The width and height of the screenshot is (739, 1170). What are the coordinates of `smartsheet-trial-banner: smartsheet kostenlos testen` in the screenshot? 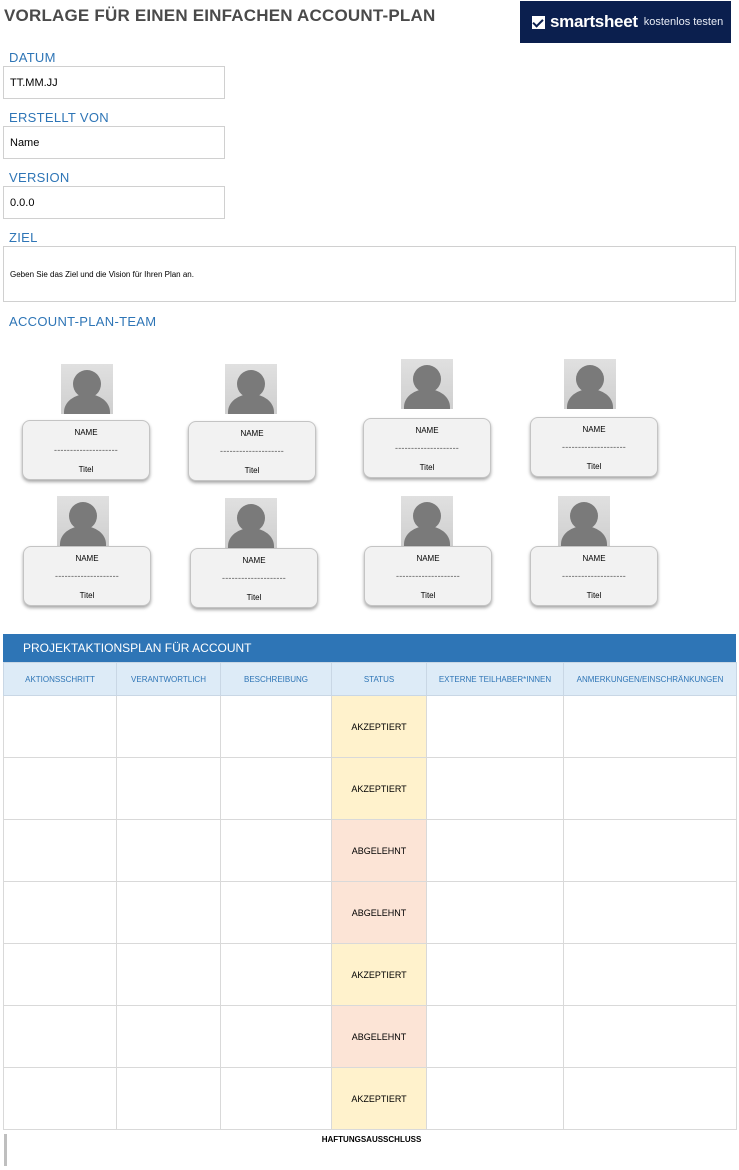 It's located at (625, 22).